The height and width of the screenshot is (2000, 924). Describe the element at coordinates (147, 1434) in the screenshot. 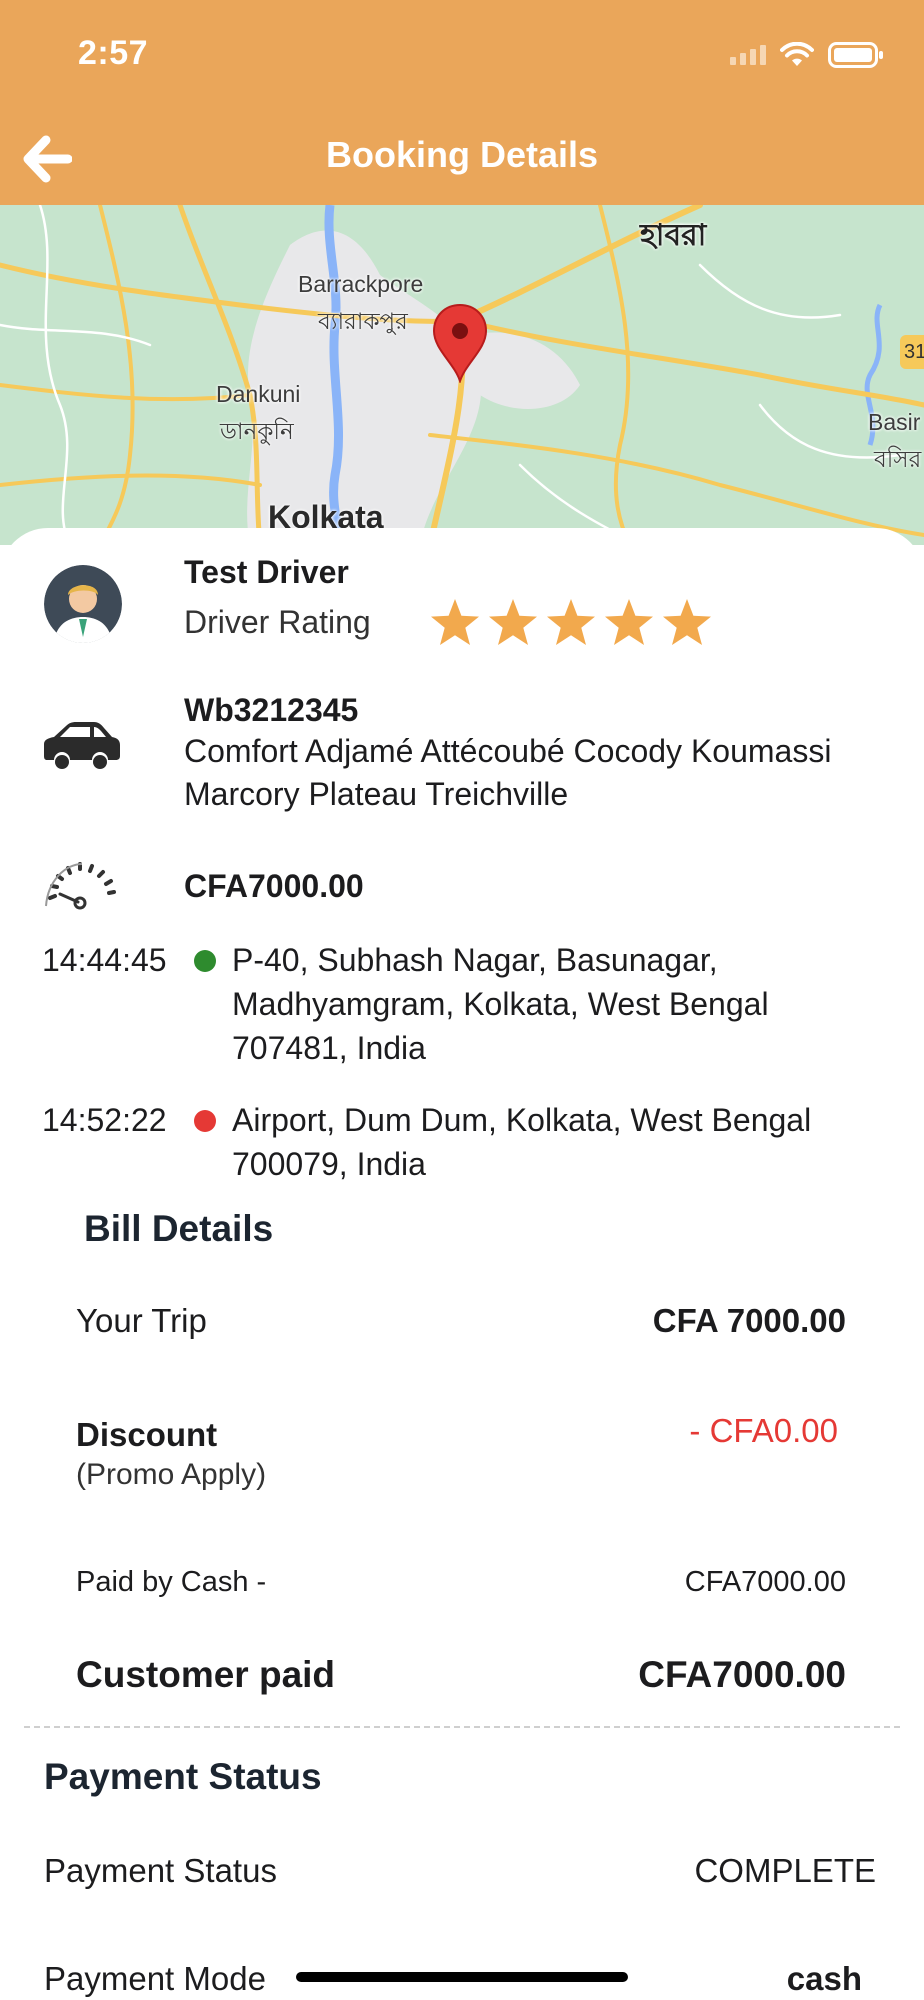

I see `discount-label: Discount` at that location.